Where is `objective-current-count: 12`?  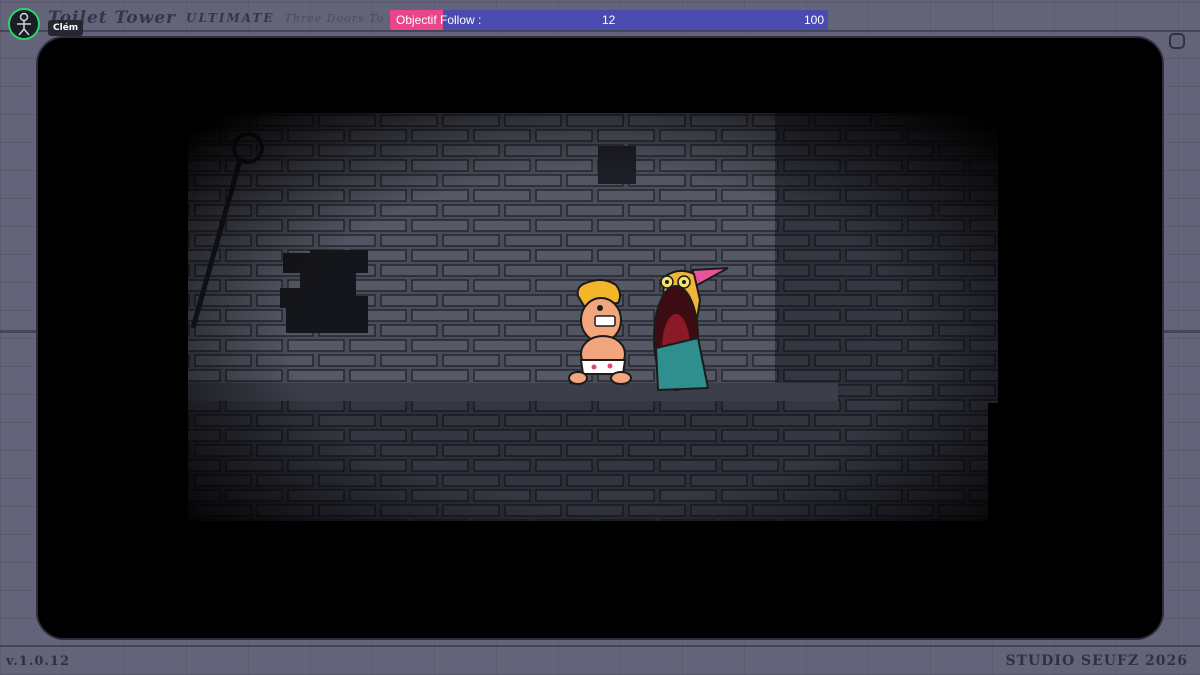
objective-current-count: 12 is located at coordinates (609, 20).